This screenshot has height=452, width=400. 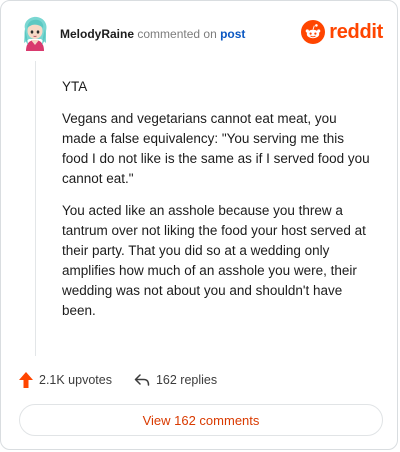 What do you see at coordinates (35, 208) in the screenshot?
I see `thread-line` at bounding box center [35, 208].